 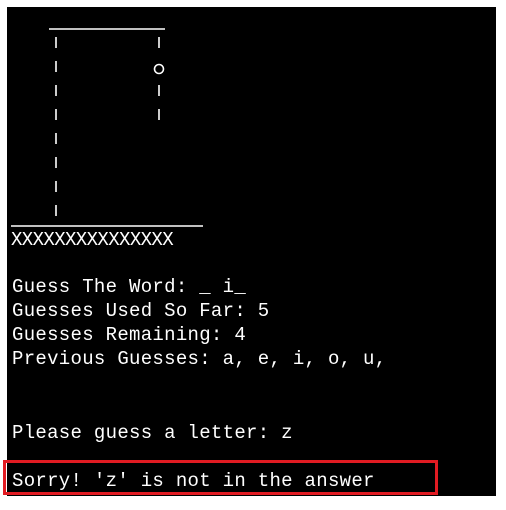 What do you see at coordinates (199, 359) in the screenshot?
I see `previous-guesses-line: Previous Guesses: a, e, i, o, u,` at bounding box center [199, 359].